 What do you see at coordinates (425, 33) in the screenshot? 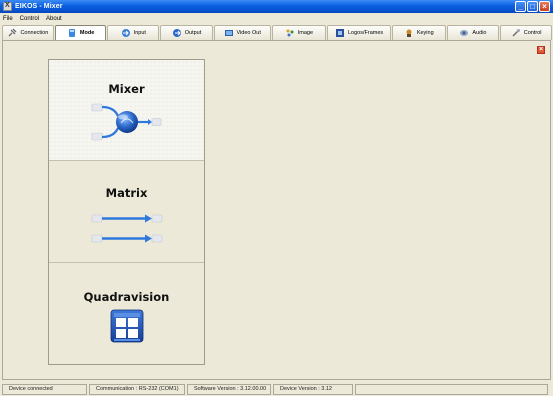
I see `tab-label: Keying` at bounding box center [425, 33].